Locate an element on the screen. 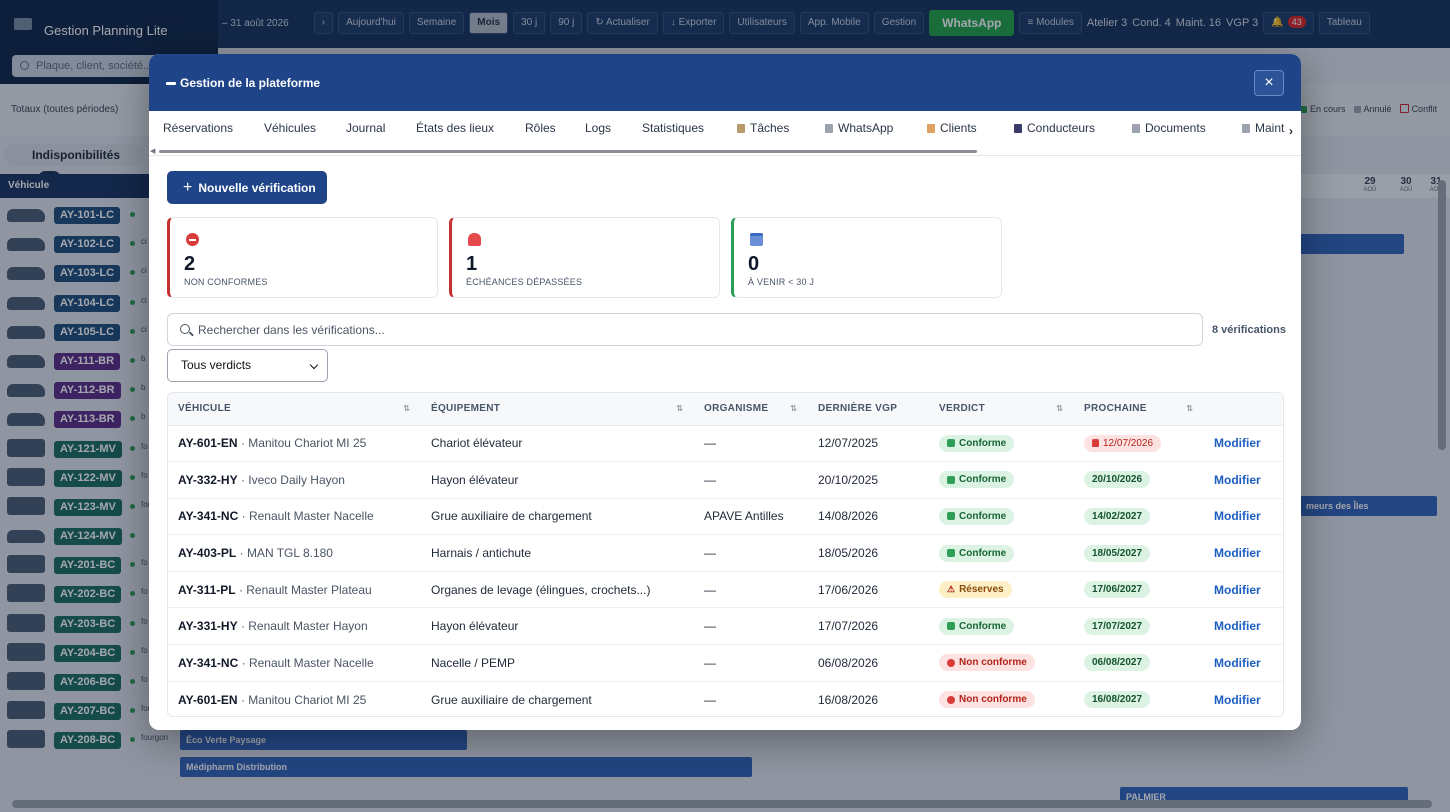  verdict-filter-select: Tous verdicts is located at coordinates (247, 365).